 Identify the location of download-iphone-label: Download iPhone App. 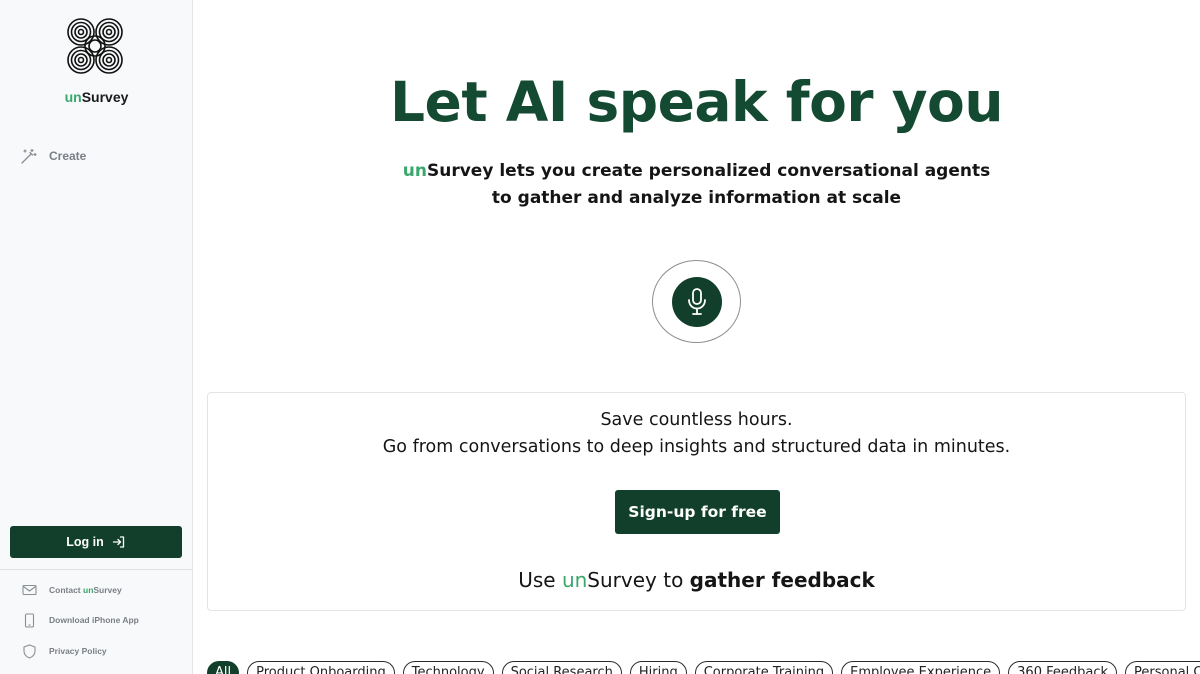
(94, 620).